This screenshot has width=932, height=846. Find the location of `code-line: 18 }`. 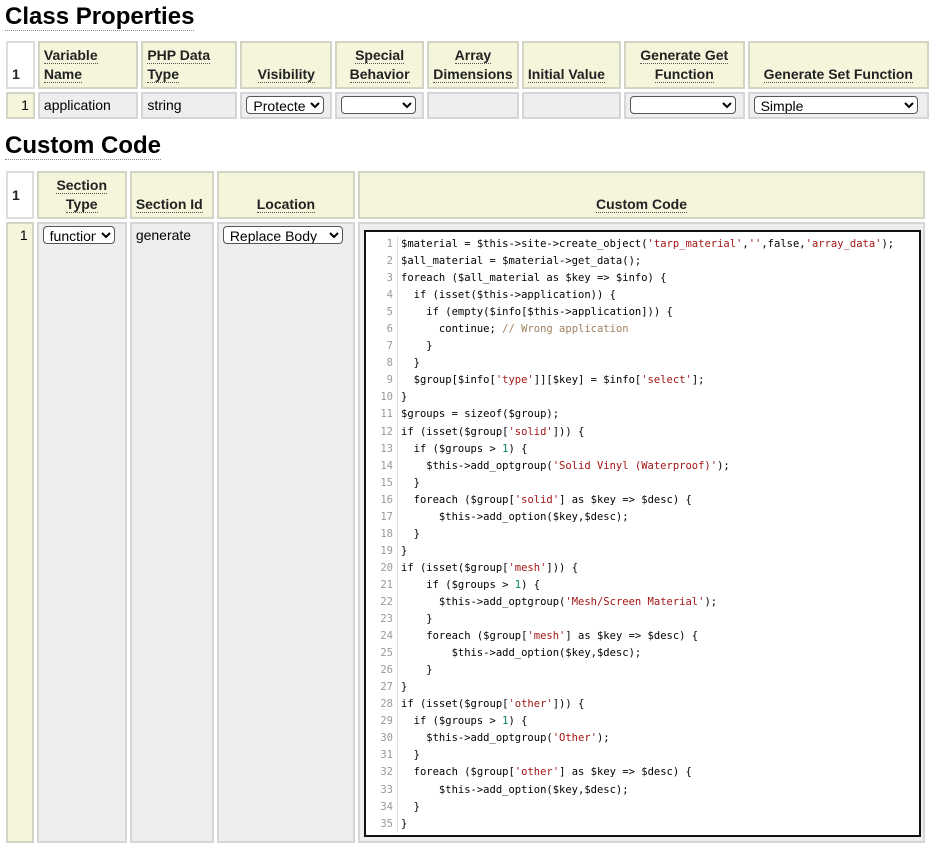

code-line: 18 } is located at coordinates (642, 534).